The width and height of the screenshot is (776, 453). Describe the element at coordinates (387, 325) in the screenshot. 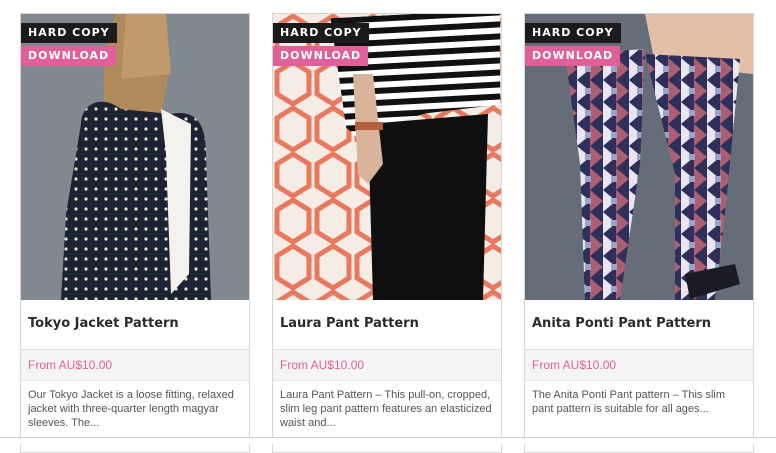

I see `product-title: Laura Pant Pattern` at that location.